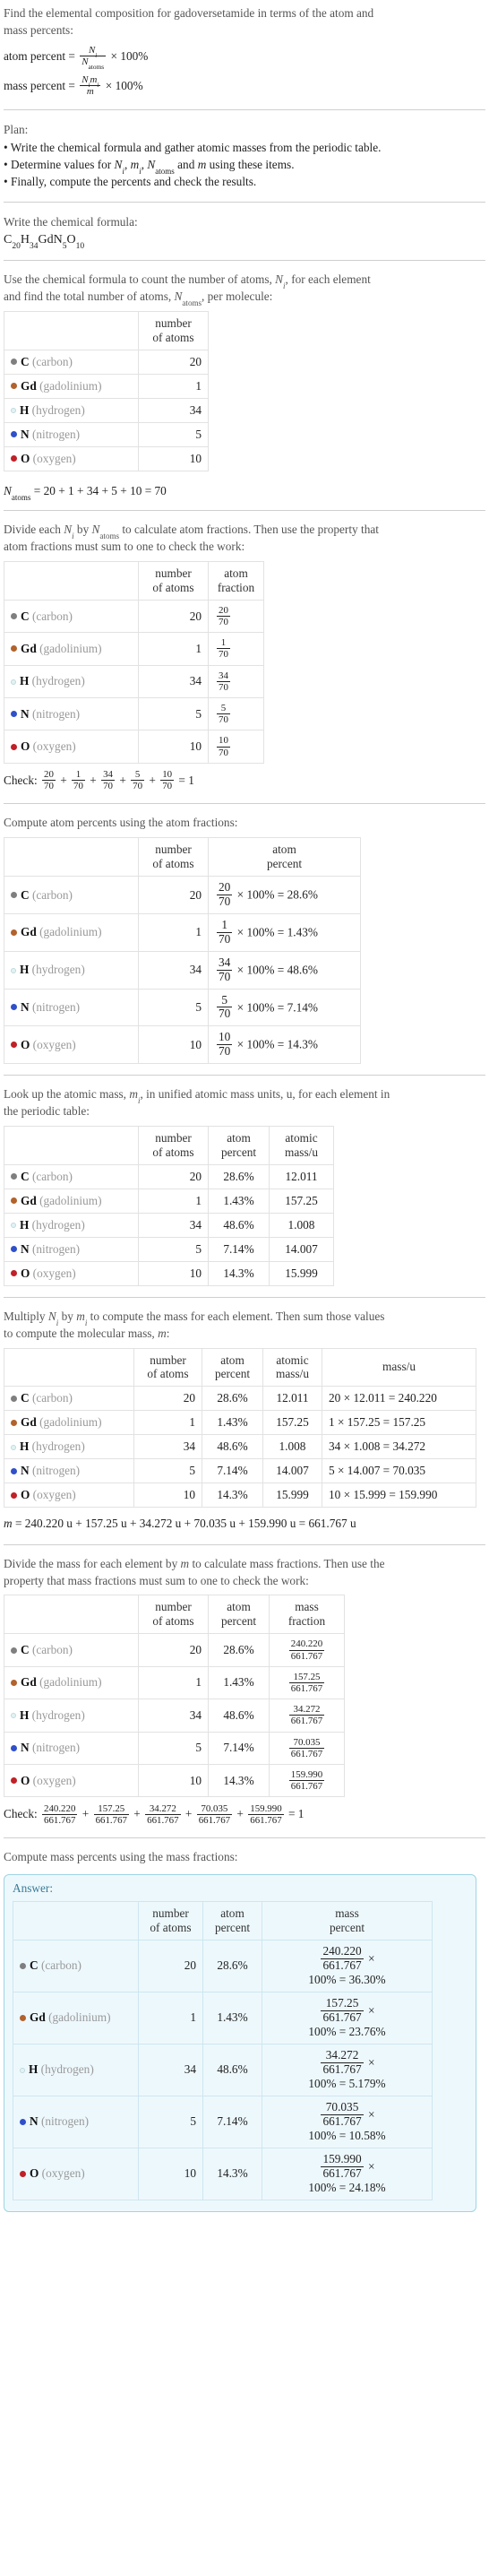 The width and height of the screenshot is (489, 2576). What do you see at coordinates (244, 86) in the screenshot?
I see `mass-percent-formula: mass percent = Nimi m × 100%` at bounding box center [244, 86].